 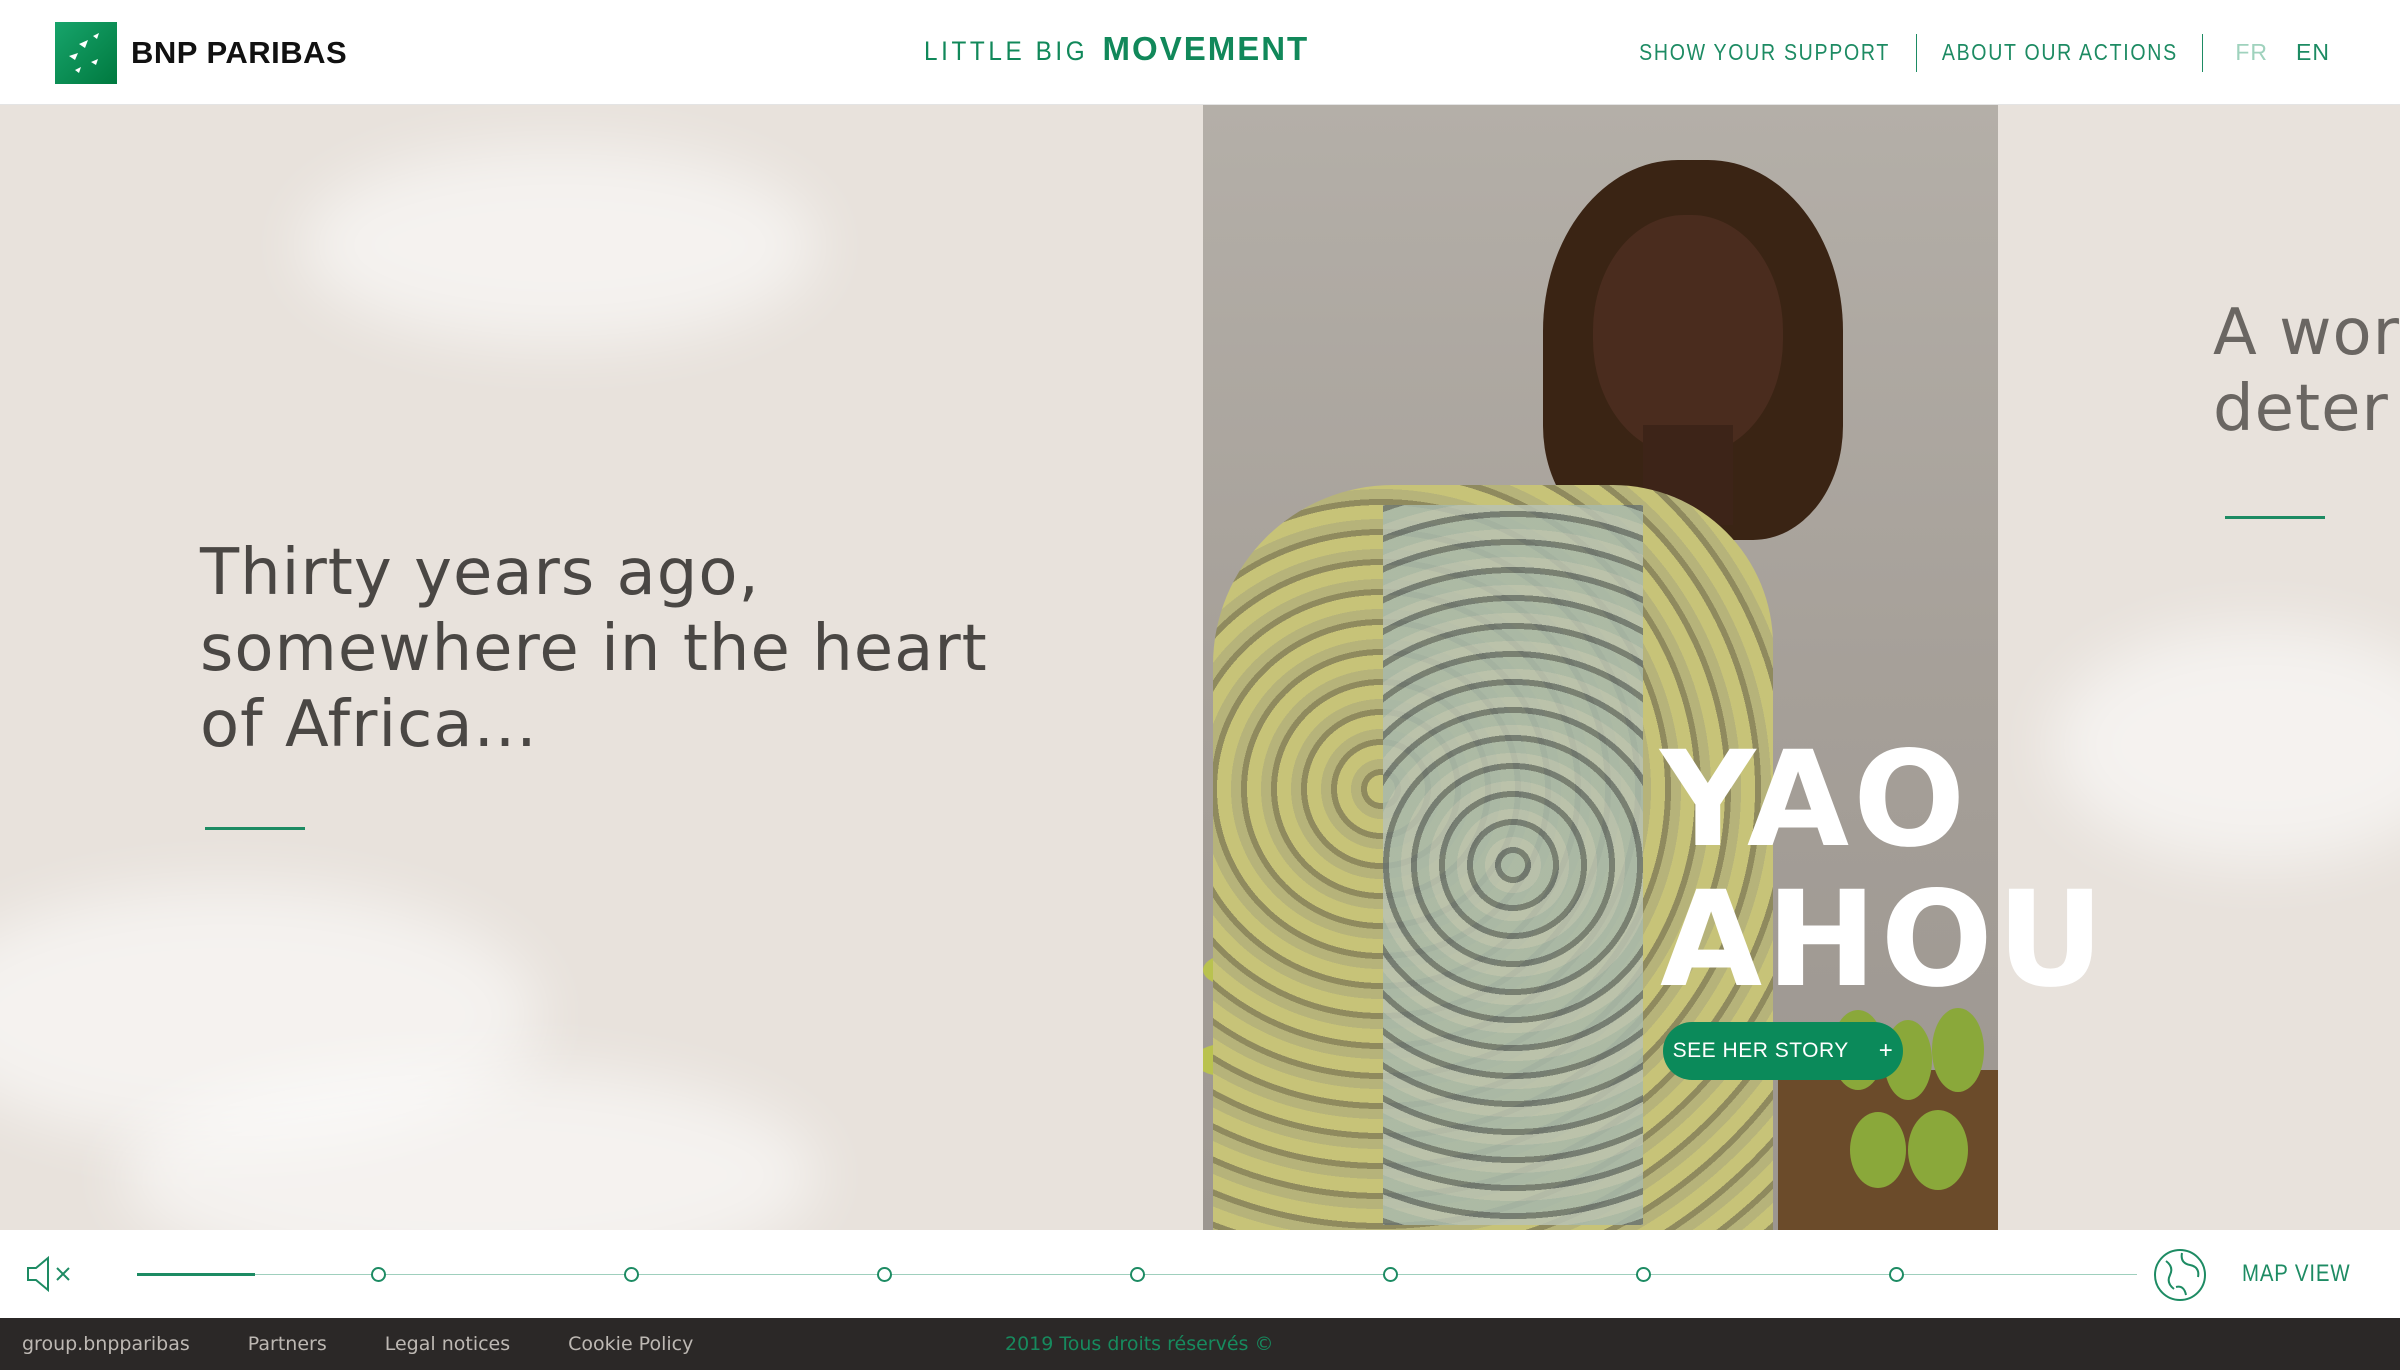 What do you see at coordinates (630, 1344) in the screenshot?
I see `footer-link-cookies: Cookie Policy` at bounding box center [630, 1344].